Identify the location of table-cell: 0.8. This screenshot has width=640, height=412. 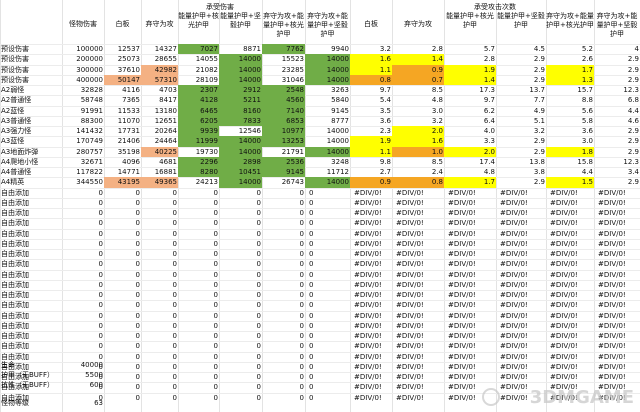
(371, 79).